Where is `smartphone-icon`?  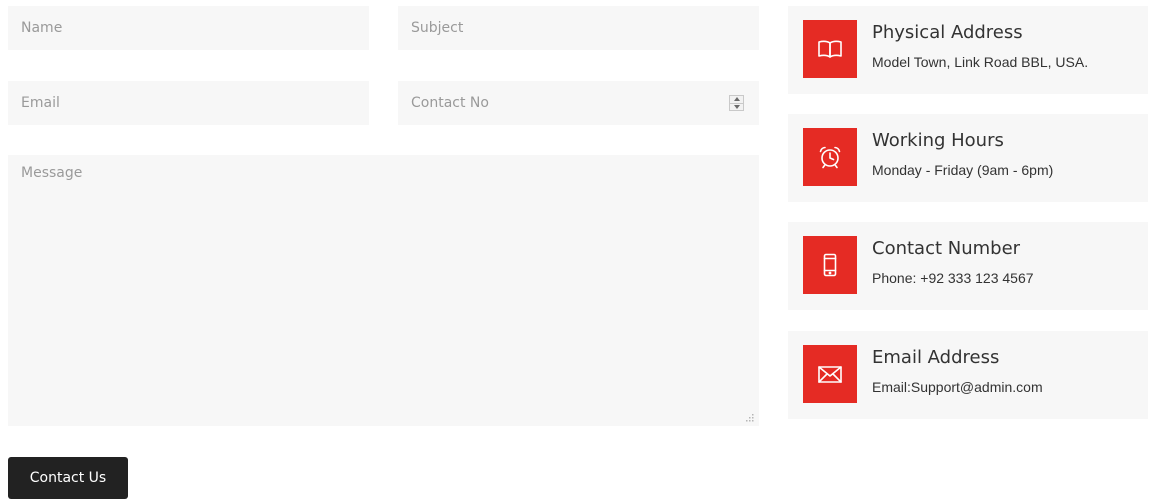
smartphone-icon is located at coordinates (830, 265).